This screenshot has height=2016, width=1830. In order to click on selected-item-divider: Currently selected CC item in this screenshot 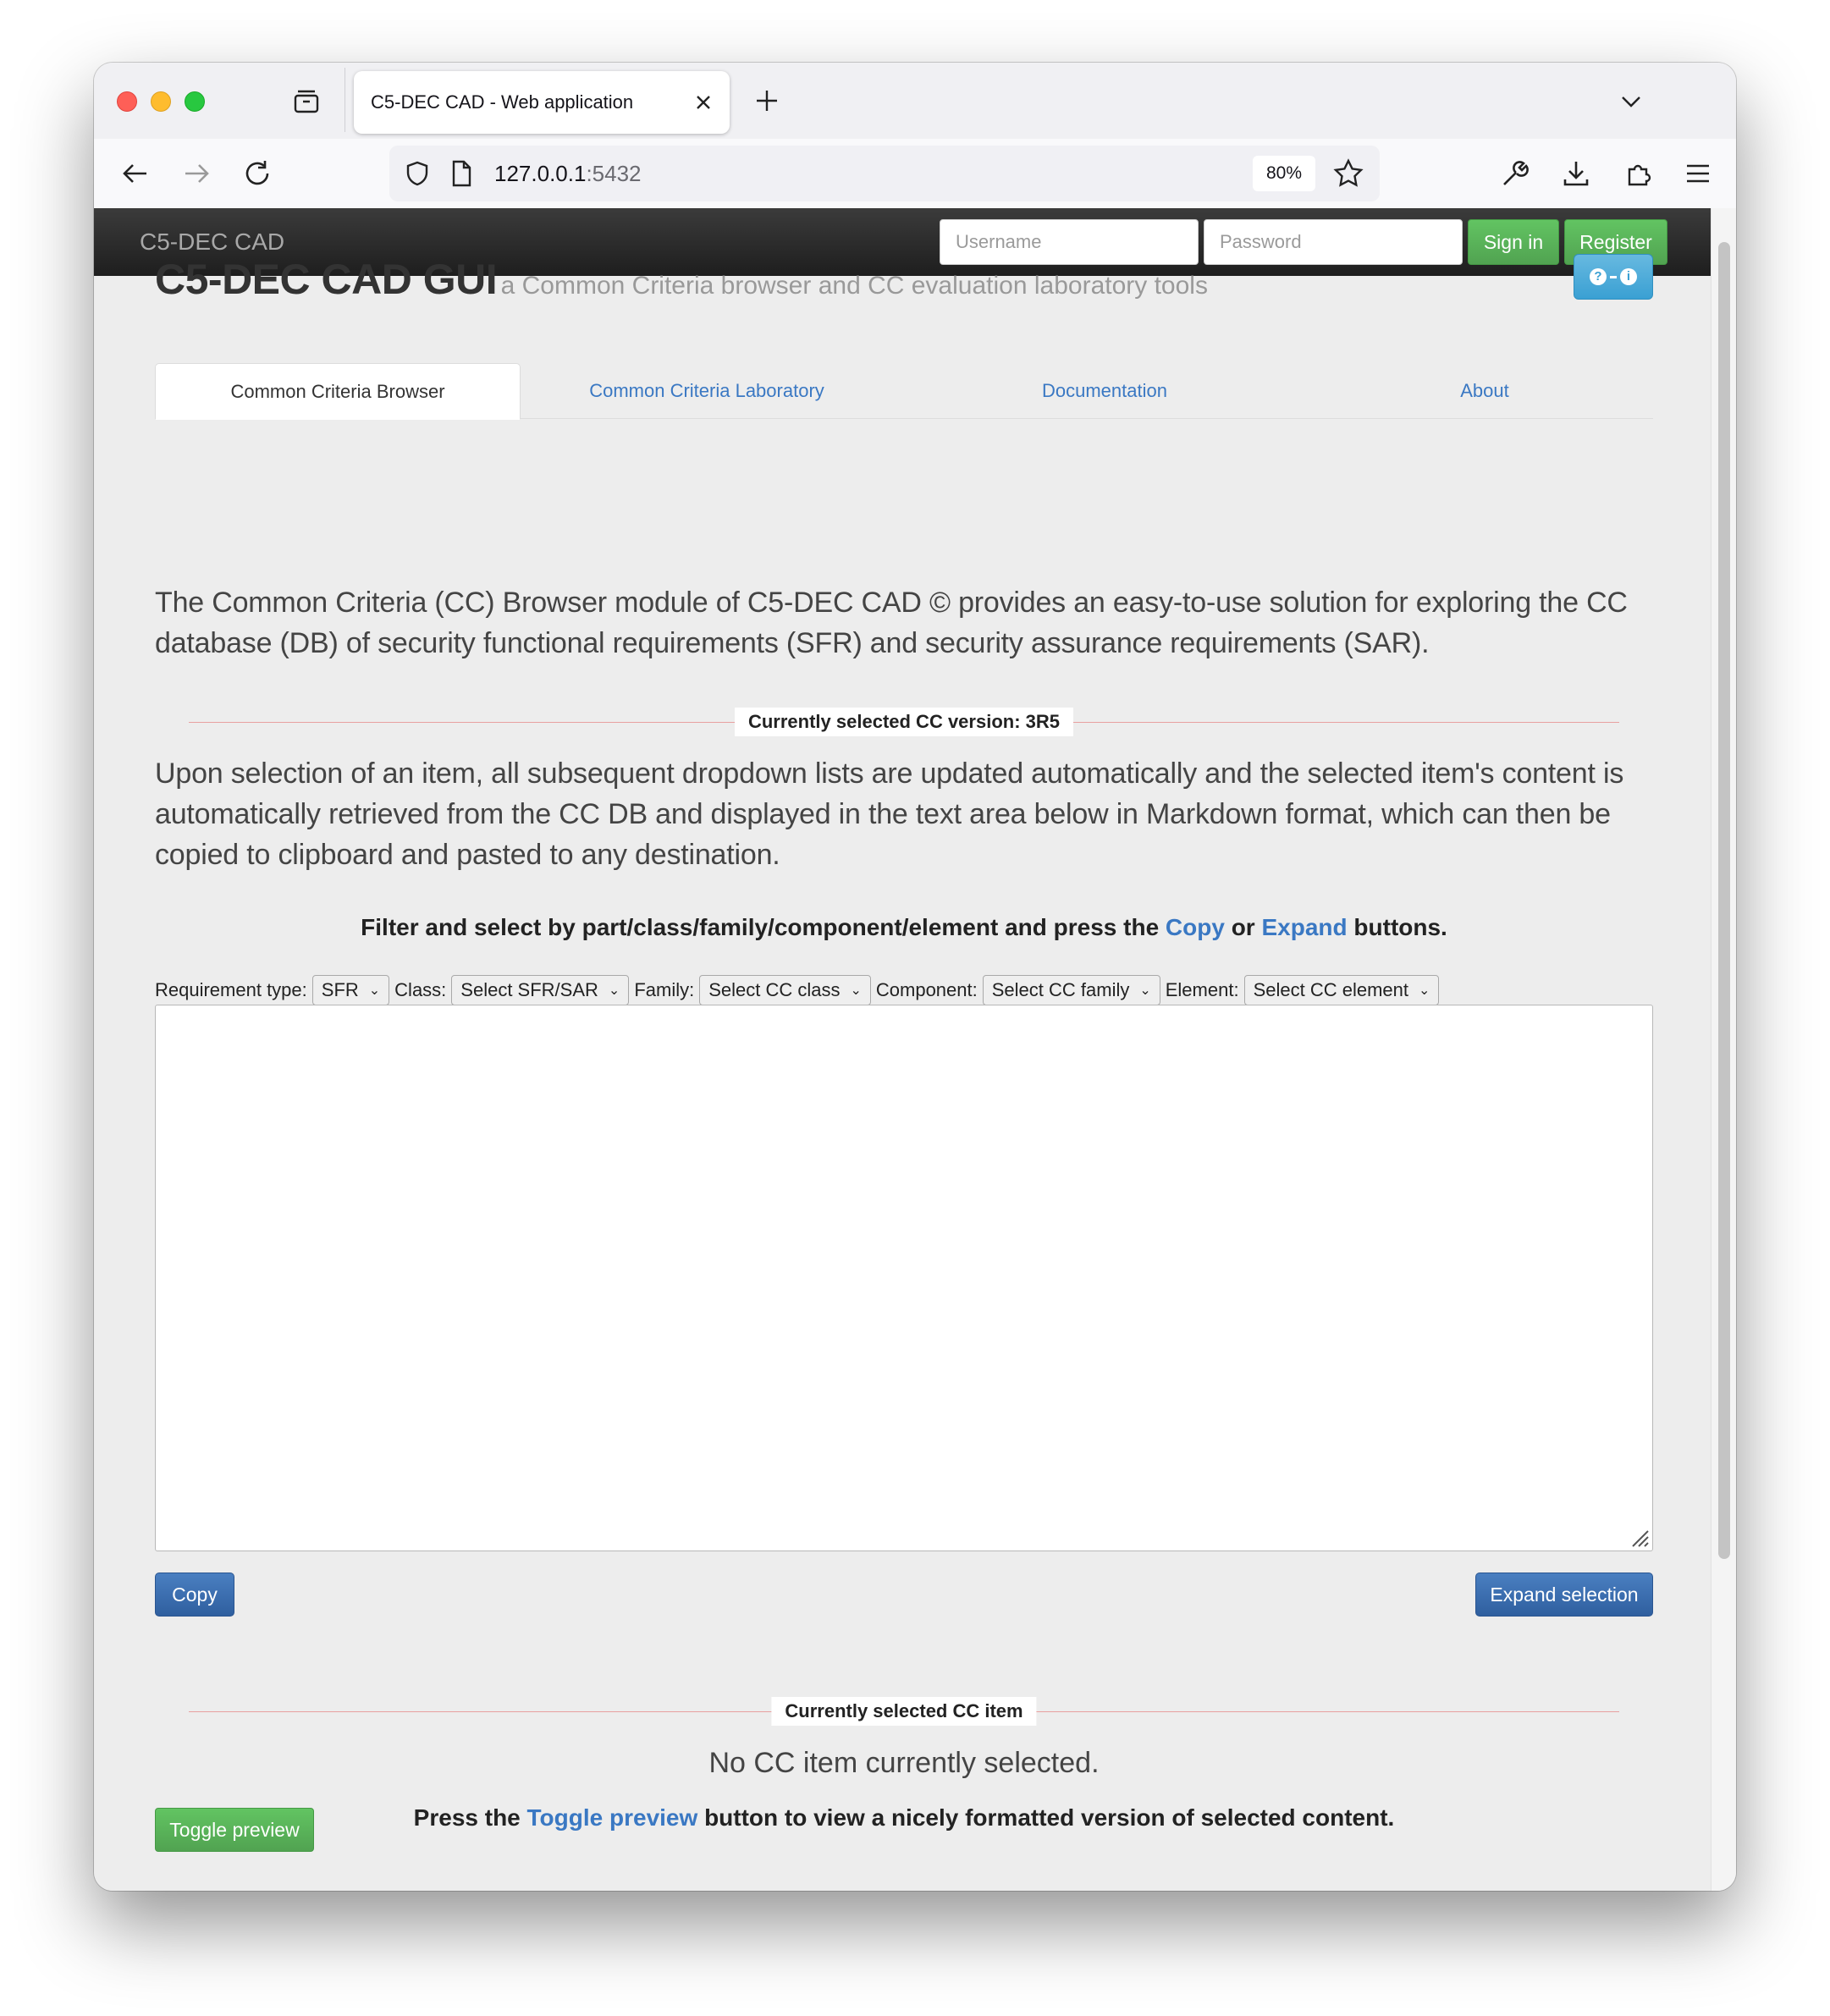, I will do `click(904, 1711)`.